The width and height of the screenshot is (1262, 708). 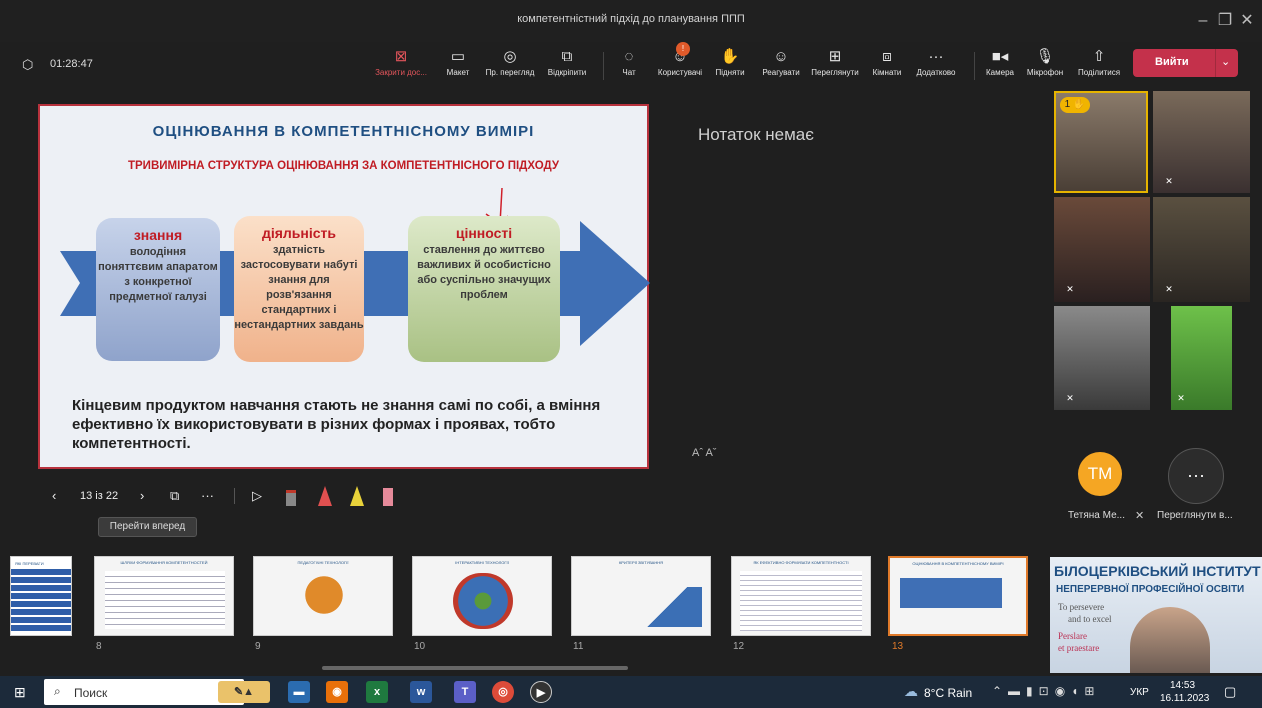 I want to click on notification-badge: !, so click(x=683, y=49).